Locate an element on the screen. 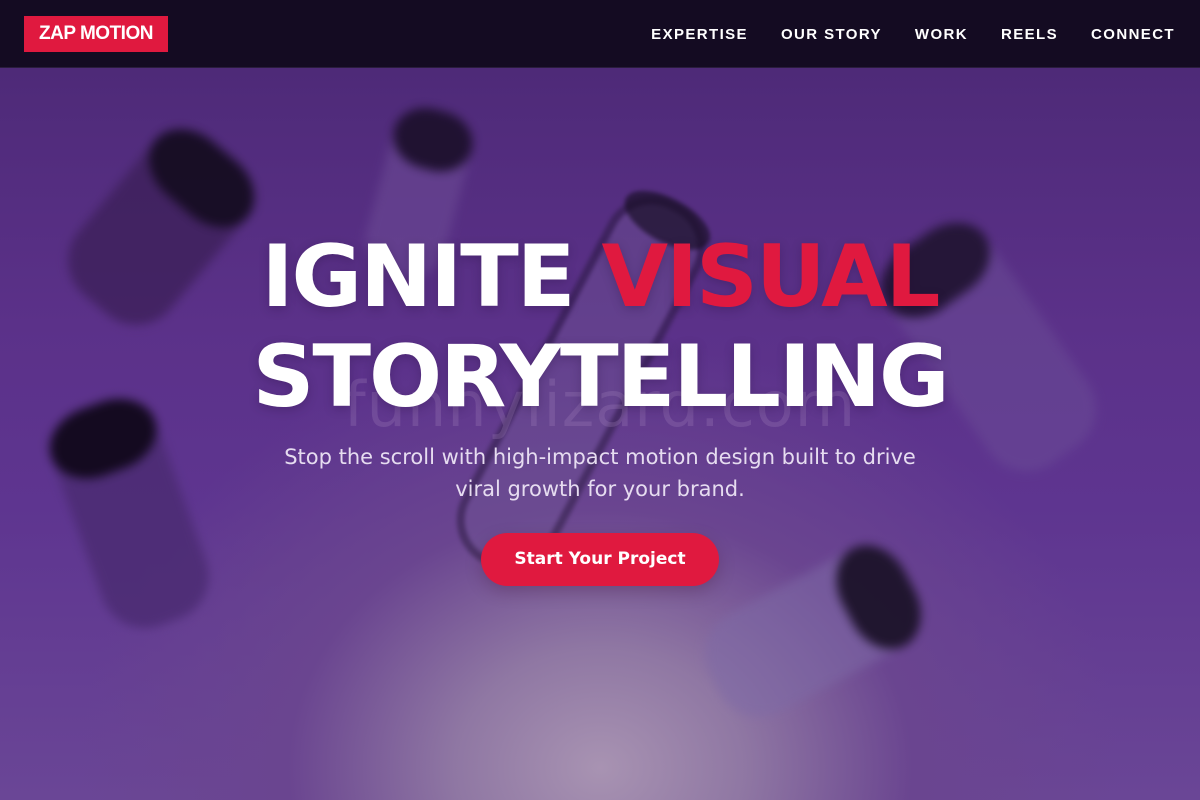 Image resolution: width=1200 pixels, height=800 pixels. nav-link-our-story: OUR STORY is located at coordinates (831, 34).